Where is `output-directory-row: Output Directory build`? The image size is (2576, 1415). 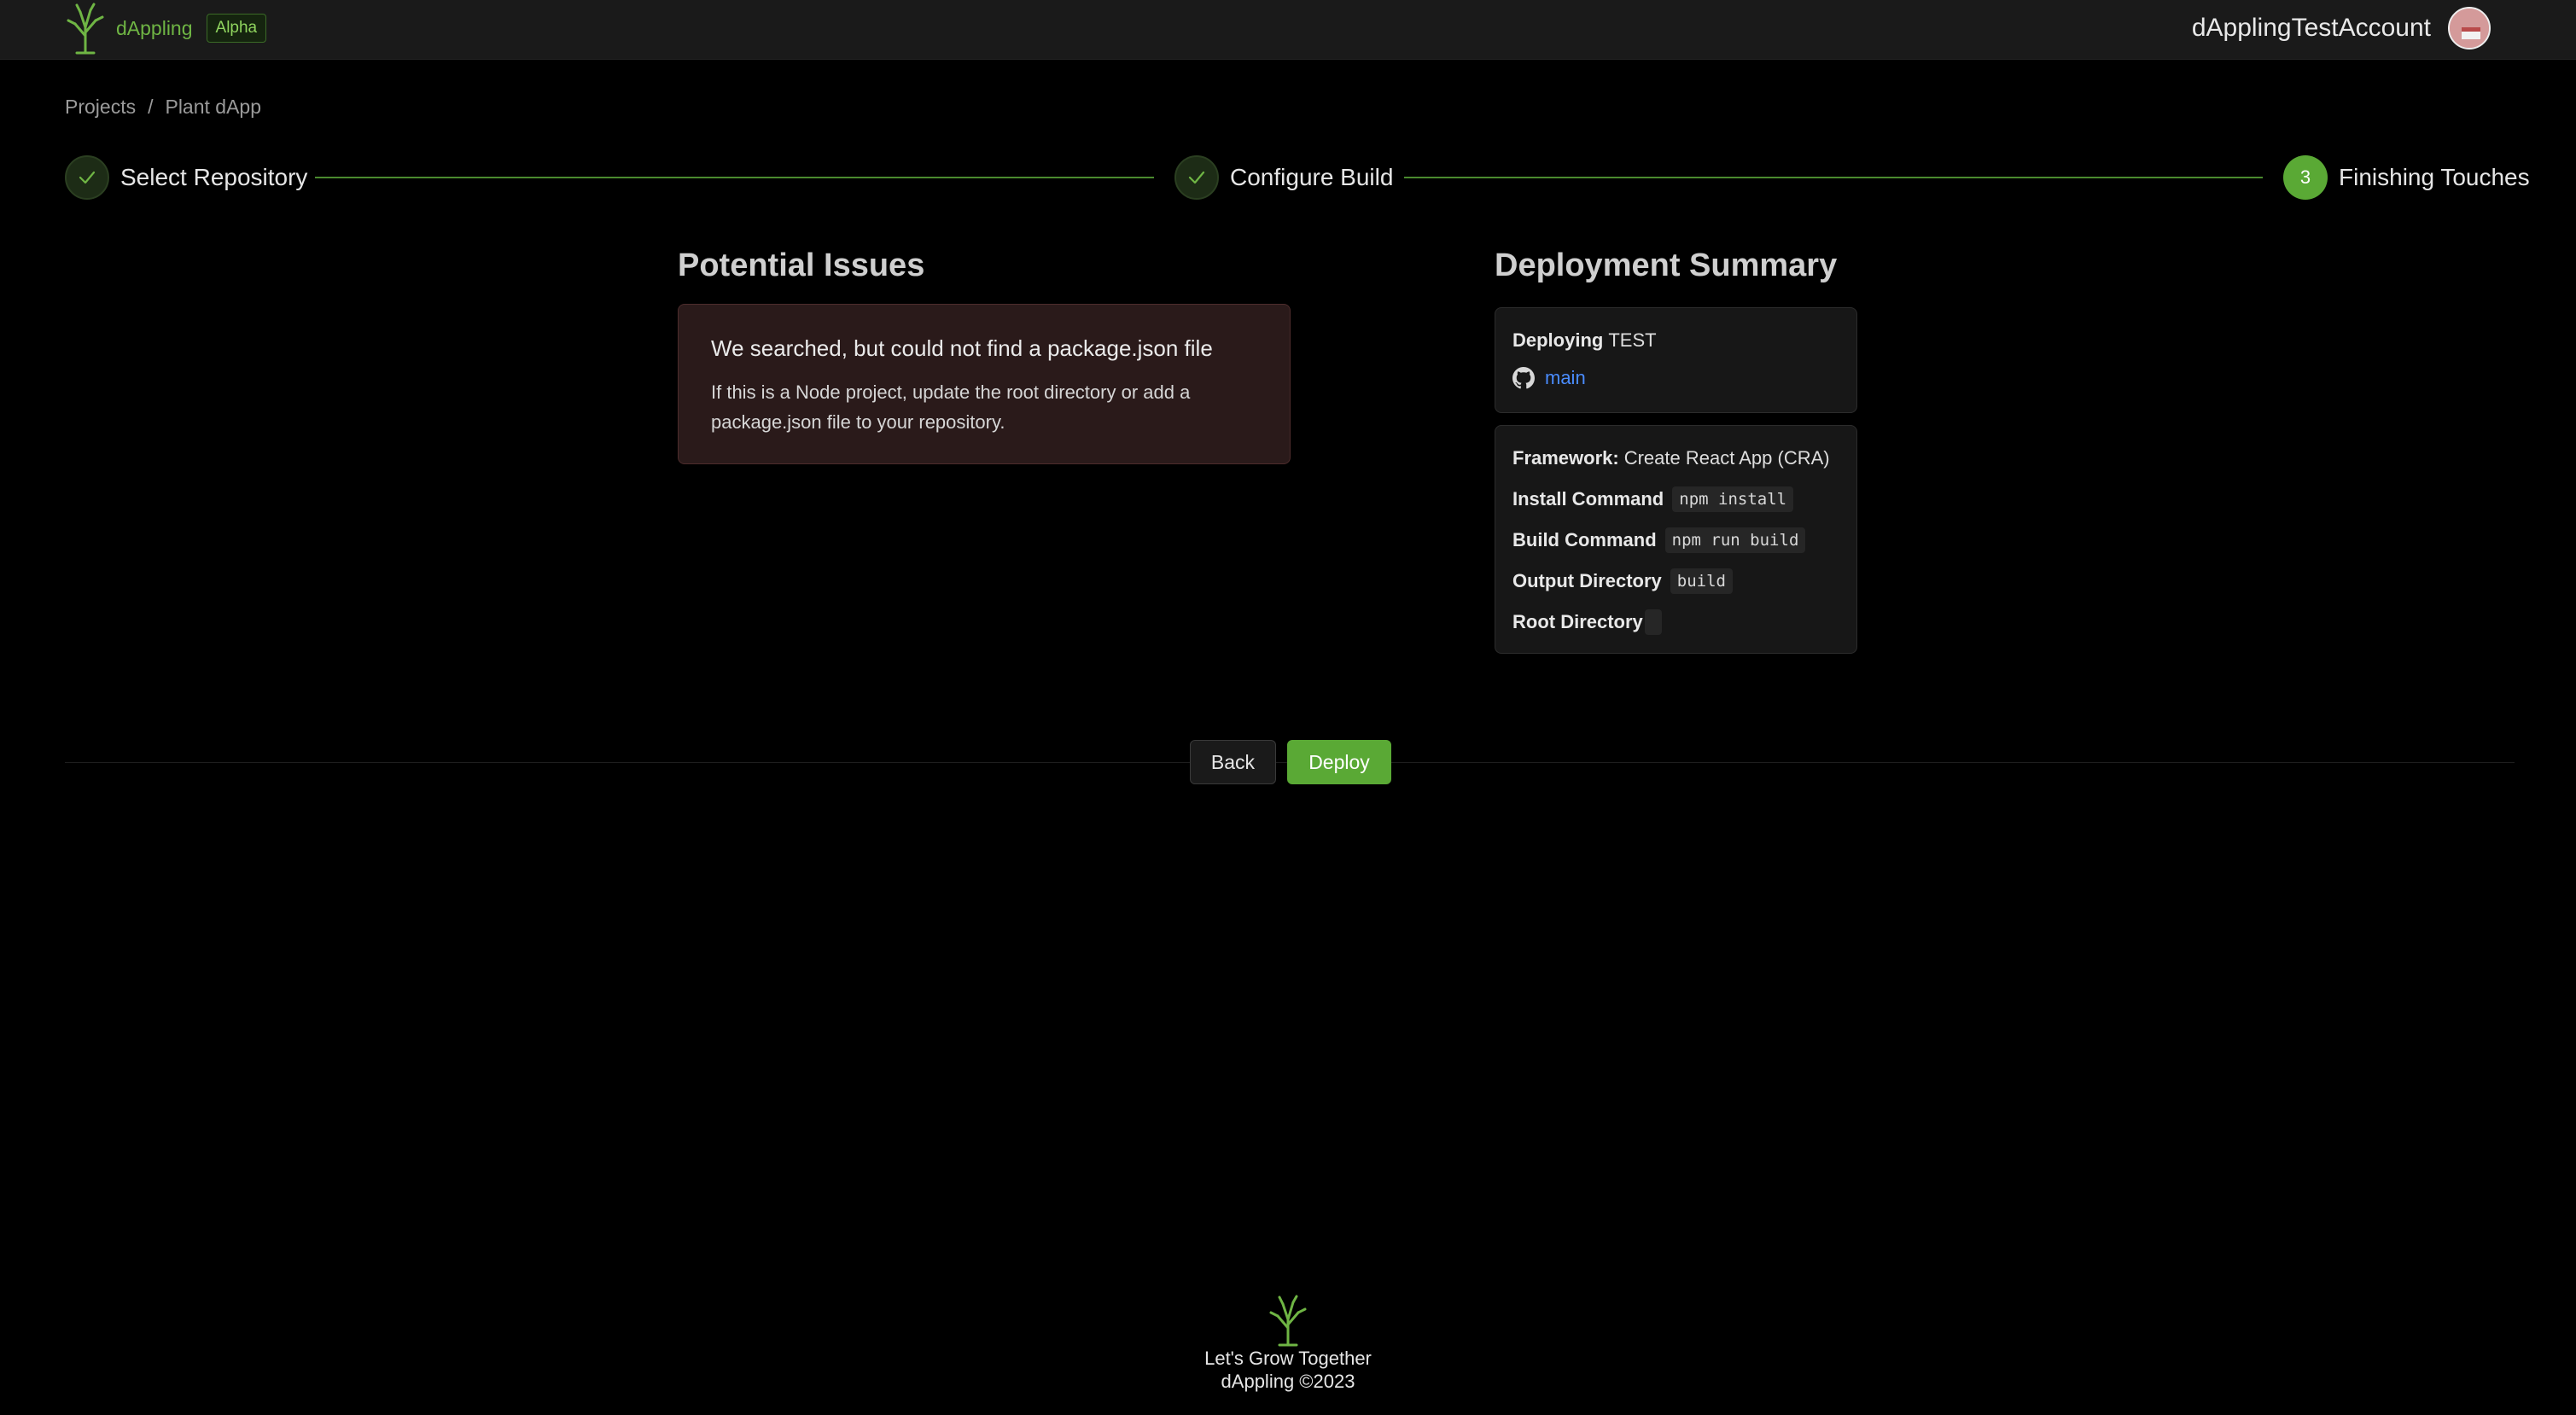 output-directory-row: Output Directory build is located at coordinates (1675, 581).